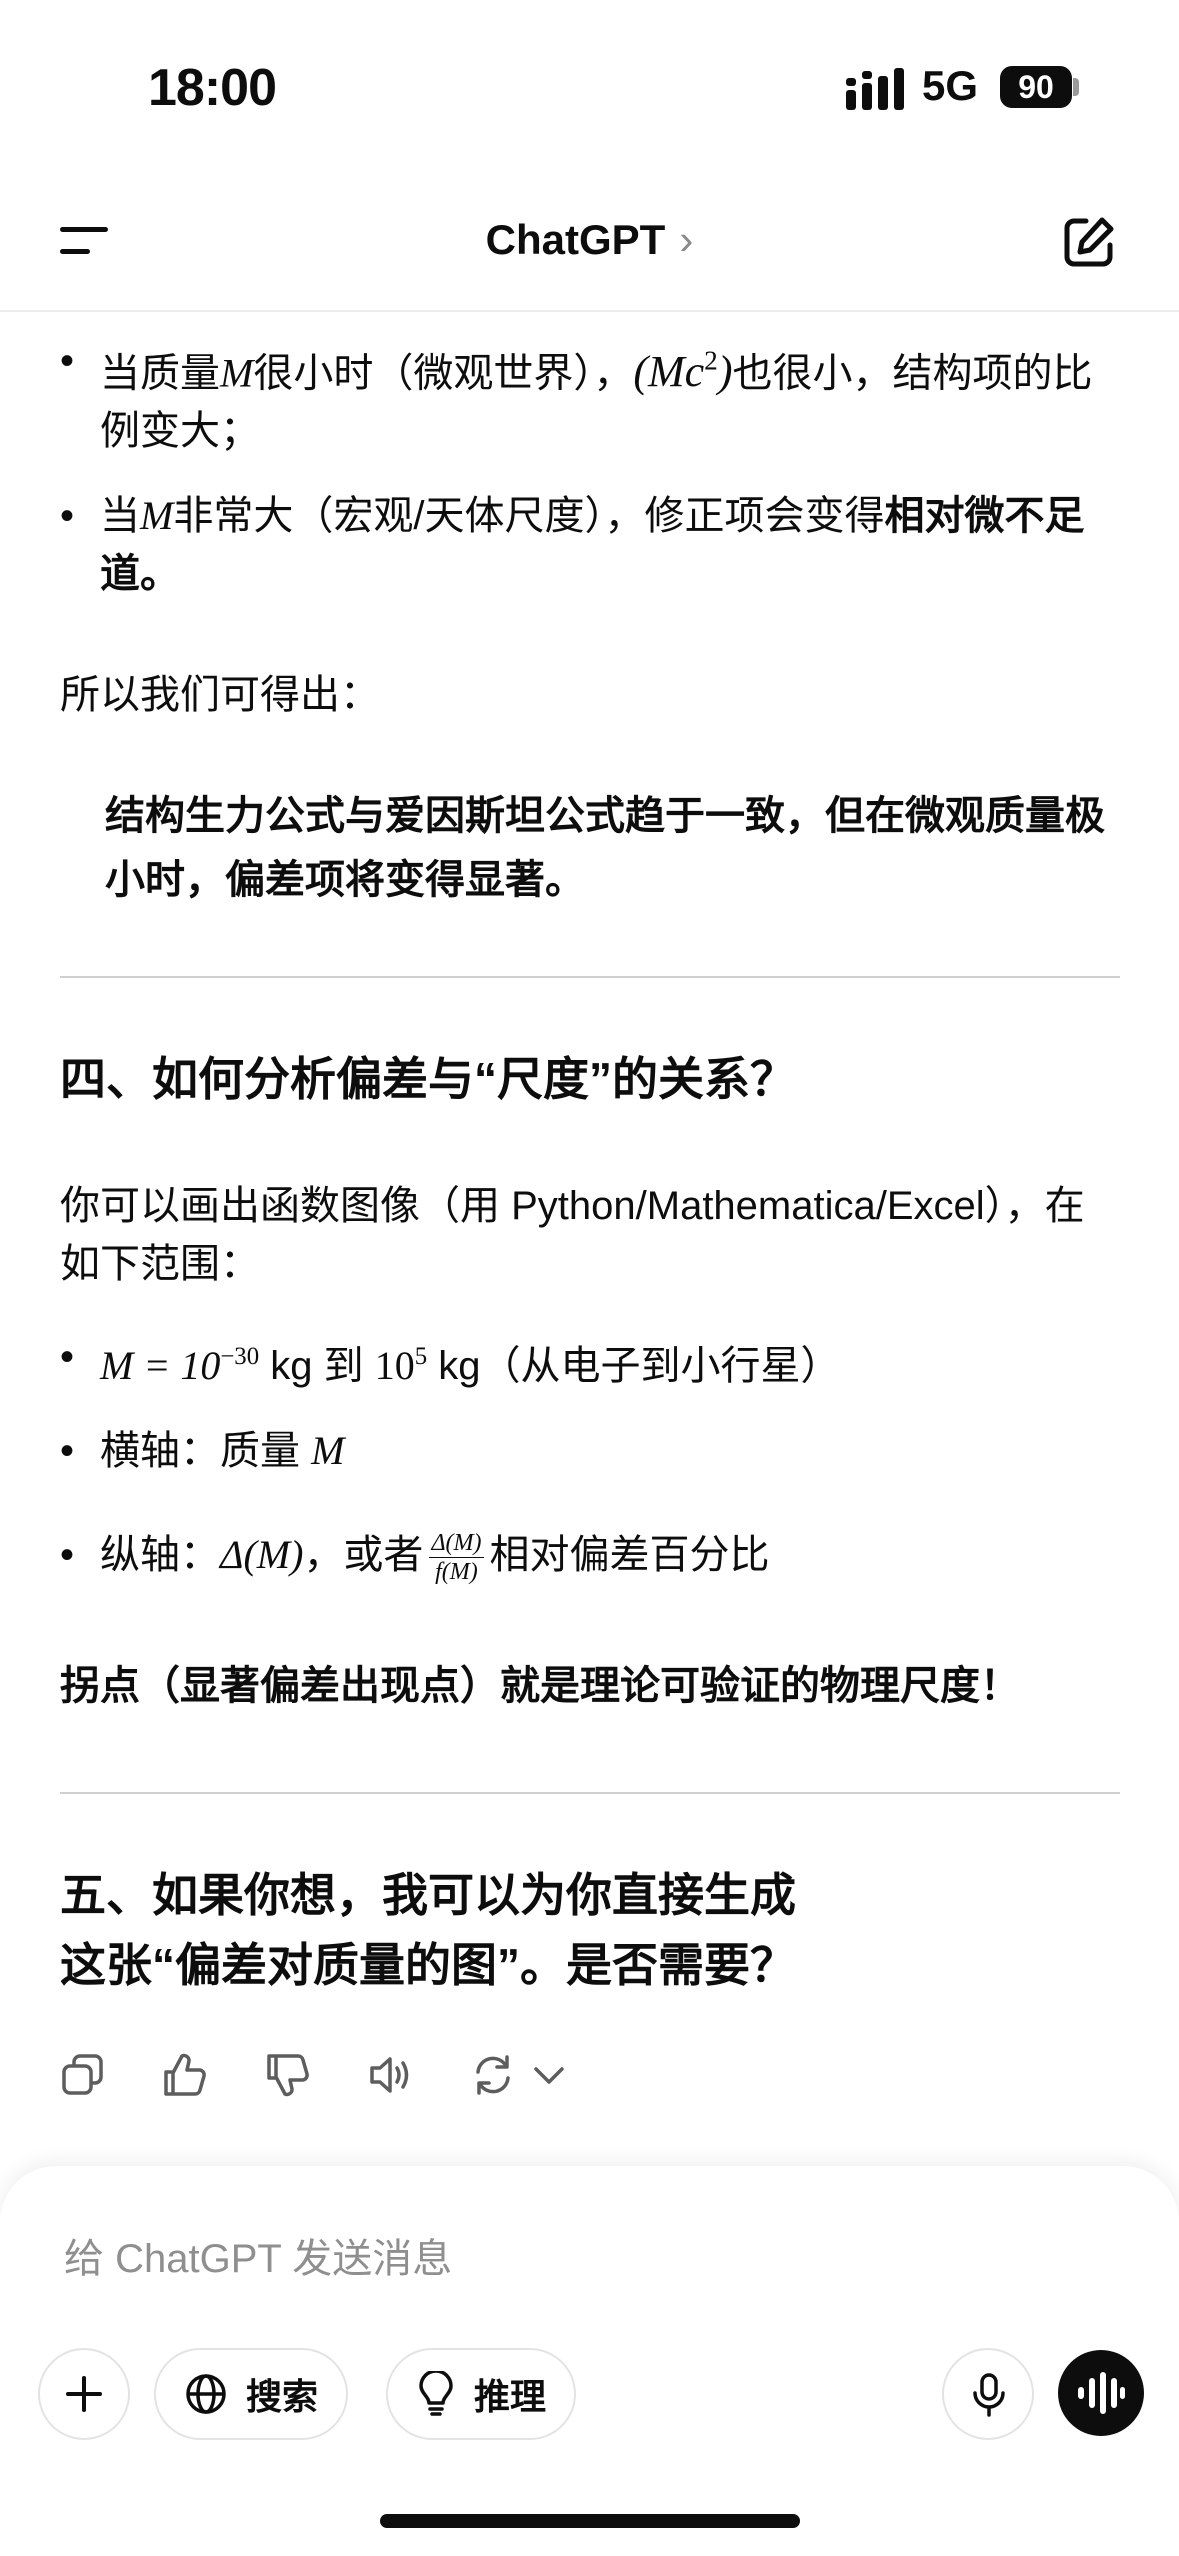 This screenshot has height=2556, width=1179. What do you see at coordinates (590, 2521) in the screenshot?
I see `home-indicator` at bounding box center [590, 2521].